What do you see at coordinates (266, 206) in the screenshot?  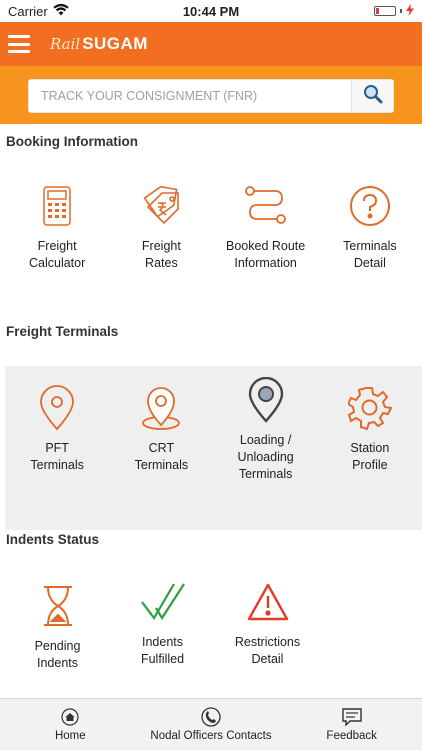 I see `route-icon` at bounding box center [266, 206].